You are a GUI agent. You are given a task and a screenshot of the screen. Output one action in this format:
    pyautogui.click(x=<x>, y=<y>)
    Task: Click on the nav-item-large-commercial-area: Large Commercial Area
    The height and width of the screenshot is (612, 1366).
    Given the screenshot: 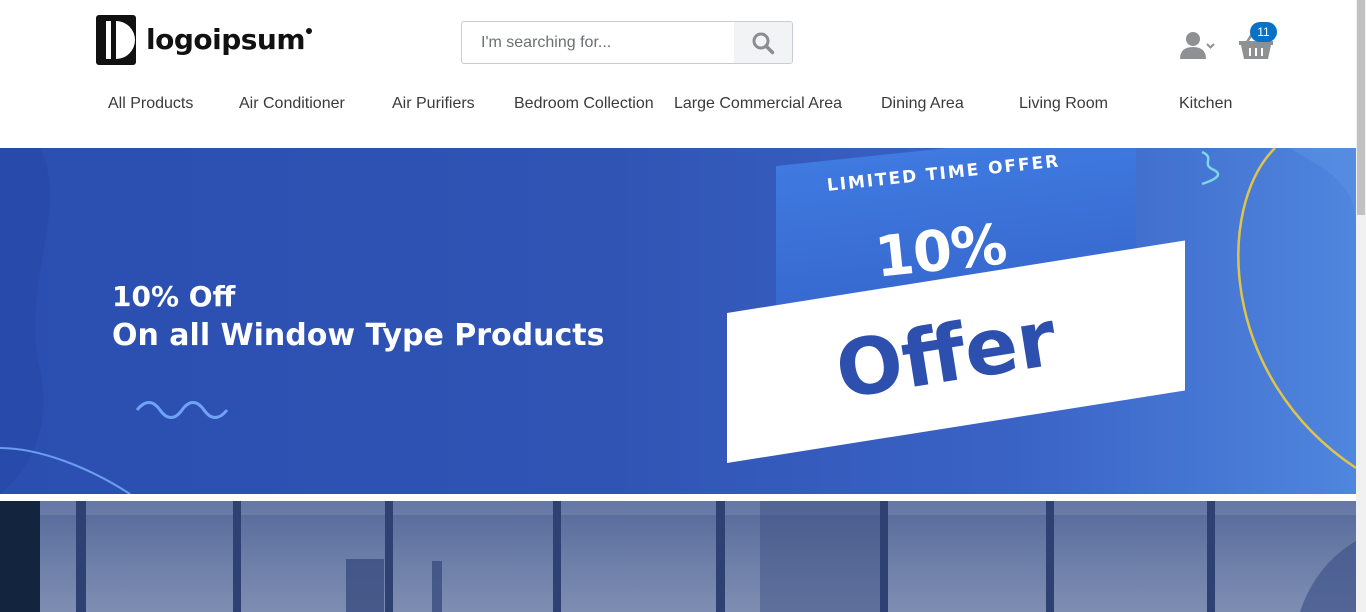 What is the action you would take?
    pyautogui.click(x=758, y=104)
    